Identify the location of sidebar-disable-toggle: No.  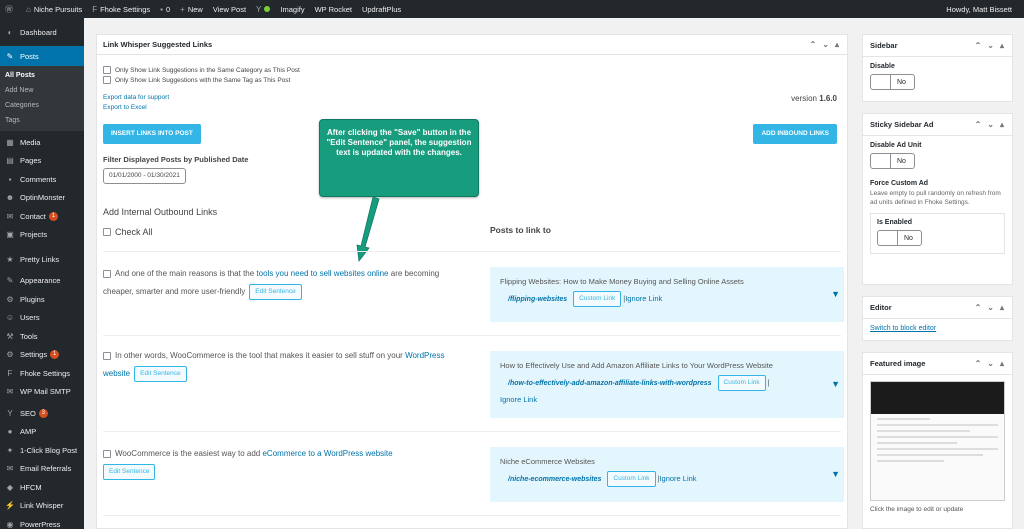
(892, 82).